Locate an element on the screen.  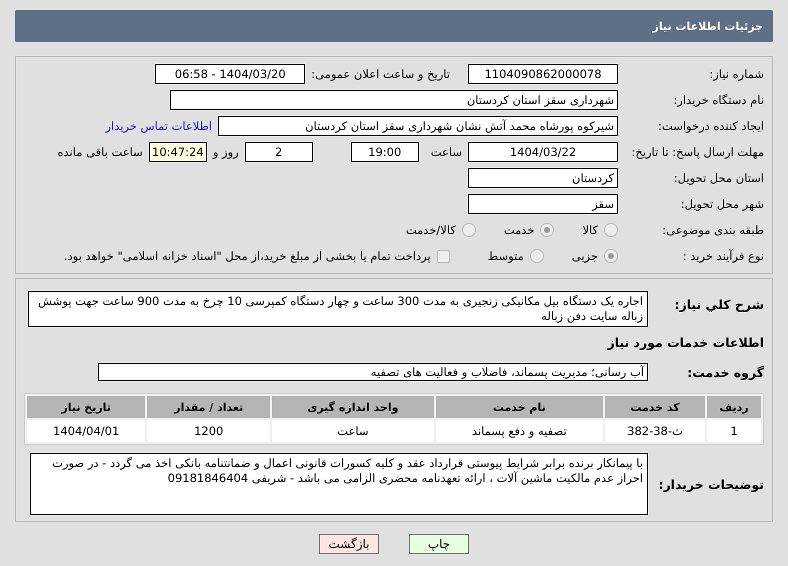
announce-date-field: 1404/03/20 - 06:58 is located at coordinates (230, 74).